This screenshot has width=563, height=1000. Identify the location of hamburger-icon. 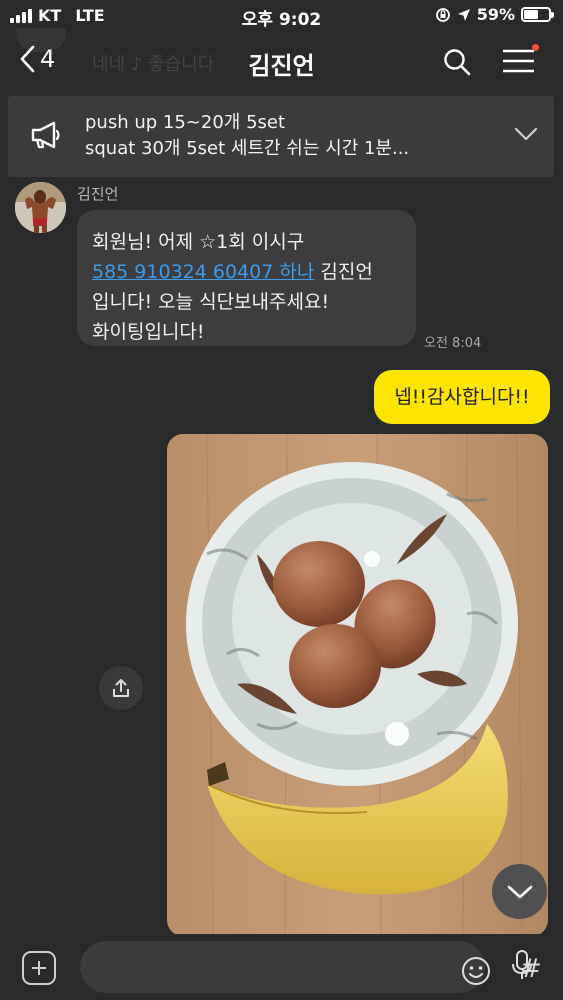
(518, 61).